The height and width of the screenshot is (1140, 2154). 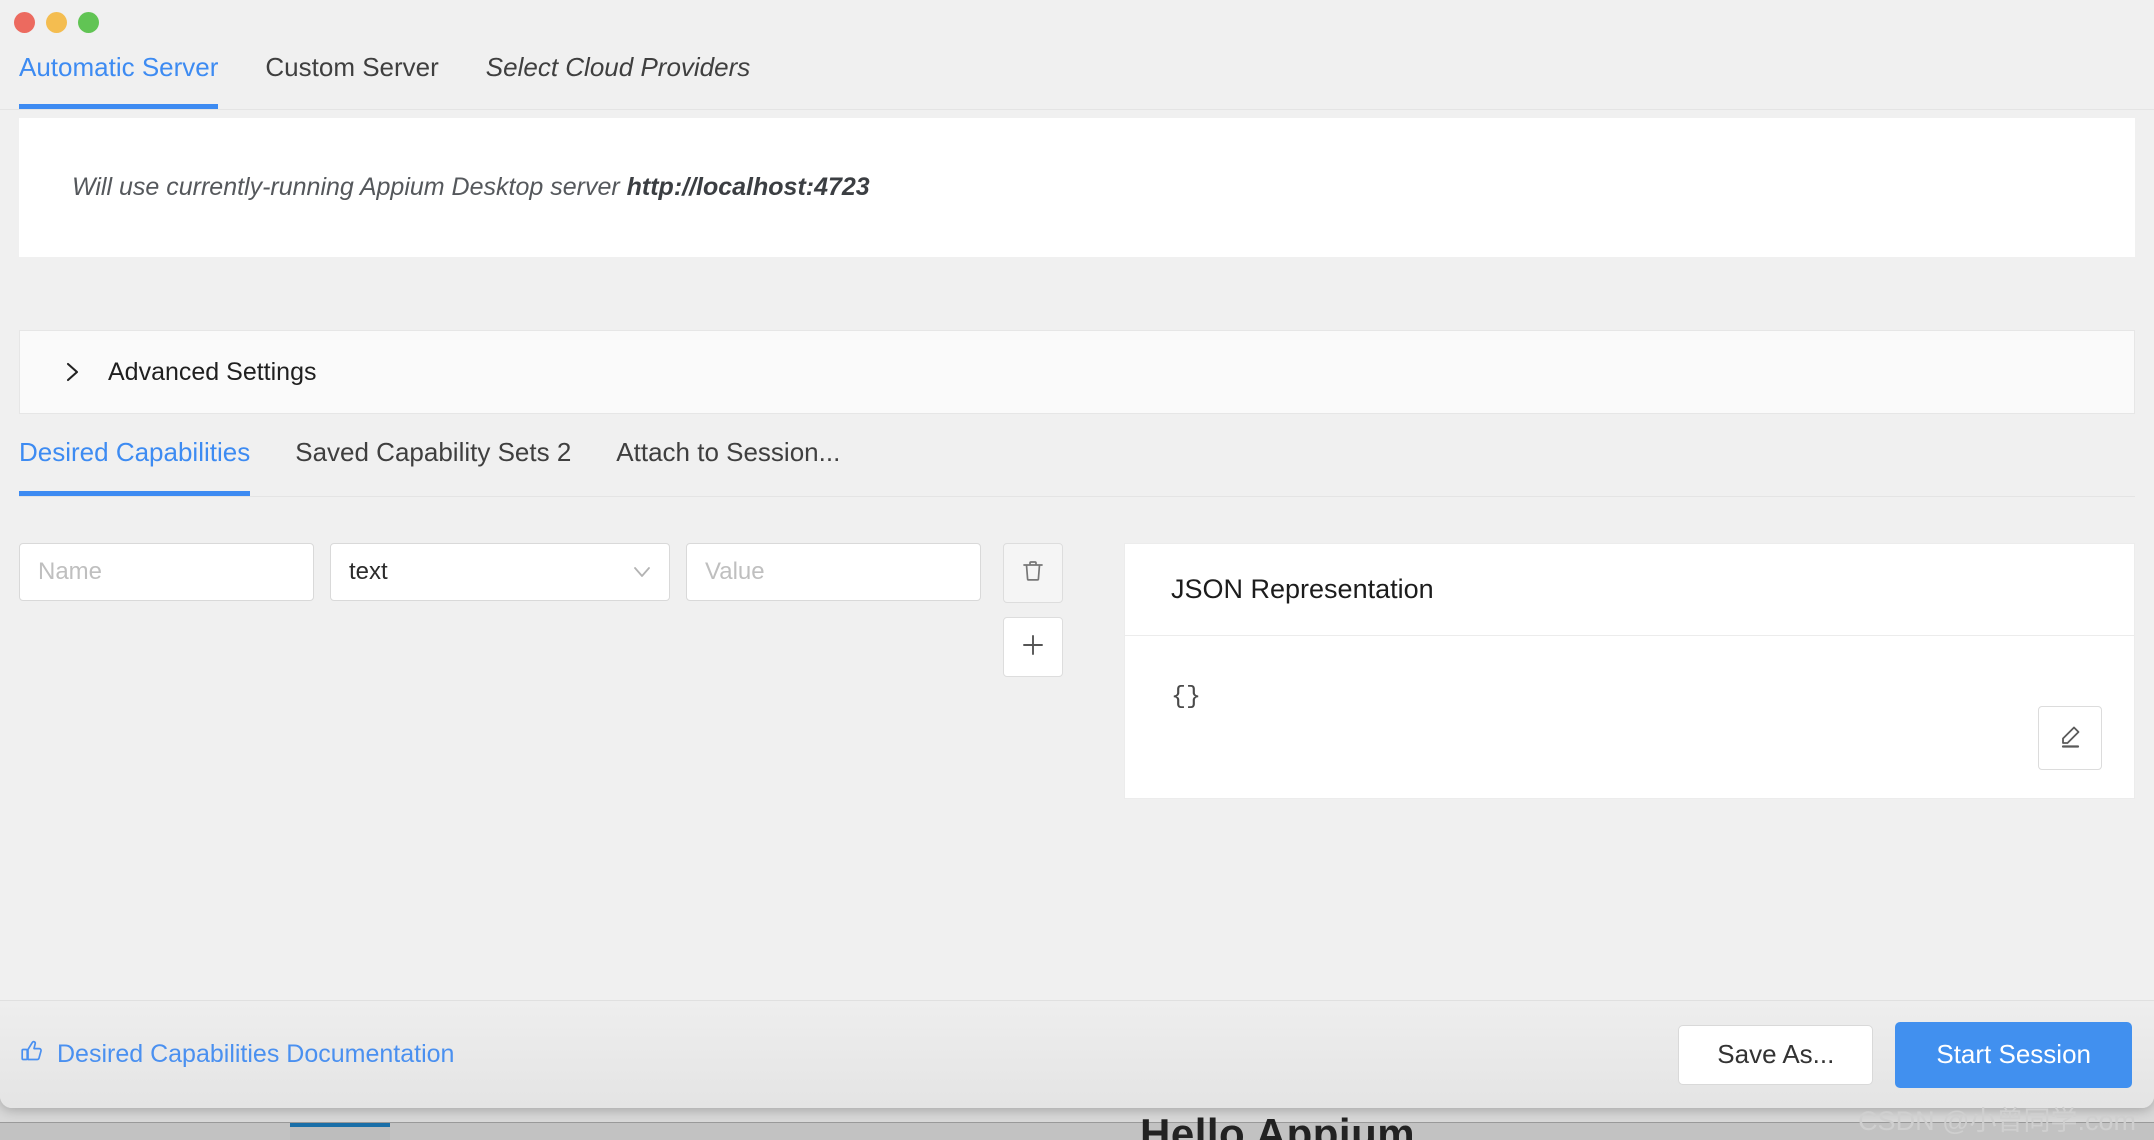 I want to click on plus-icon, so click(x=1033, y=647).